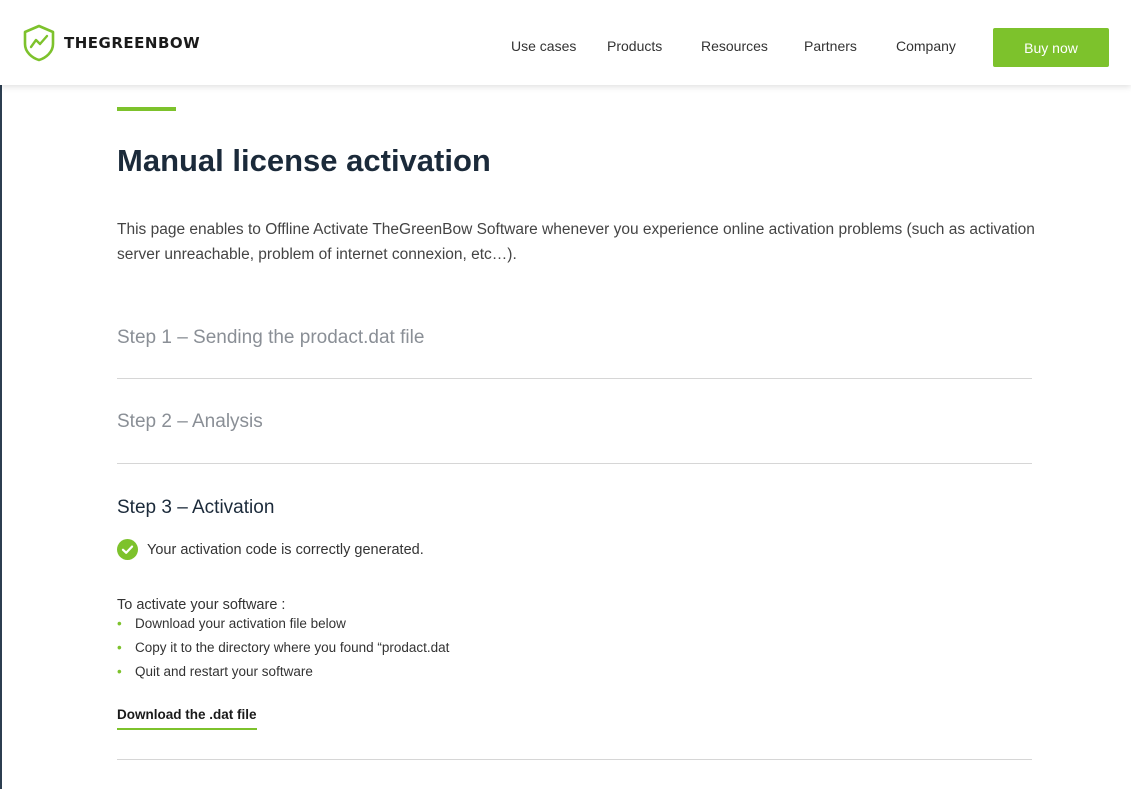 This screenshot has width=1131, height=789. What do you see at coordinates (127, 549) in the screenshot?
I see `check-circle-icon` at bounding box center [127, 549].